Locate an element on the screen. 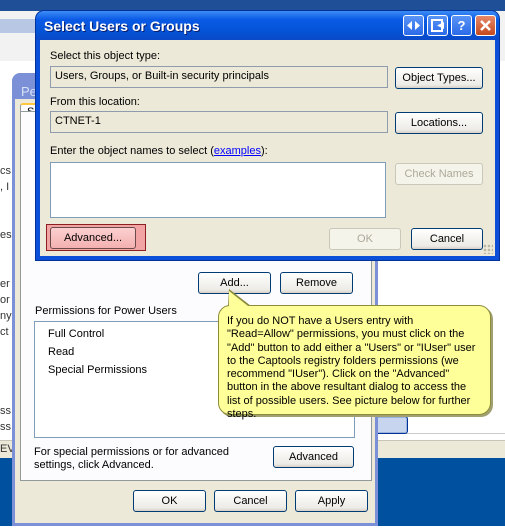 The image size is (505, 531). background-list-row is located at coordinates (432, 425).